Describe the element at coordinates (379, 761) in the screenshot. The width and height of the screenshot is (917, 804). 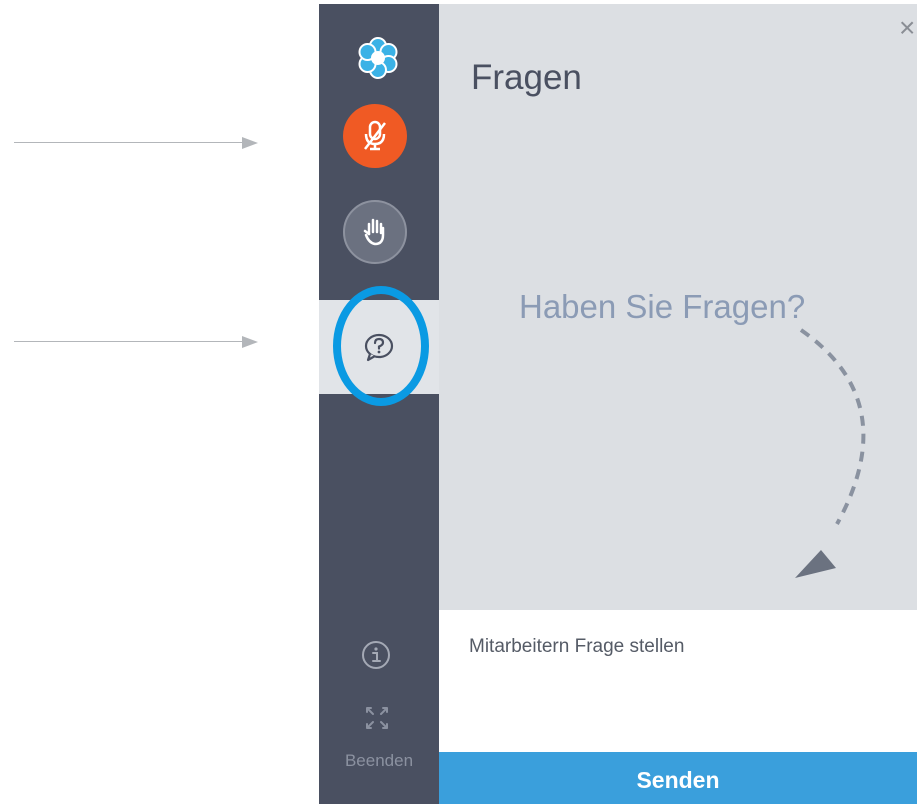
I see `end-button: Beenden` at that location.